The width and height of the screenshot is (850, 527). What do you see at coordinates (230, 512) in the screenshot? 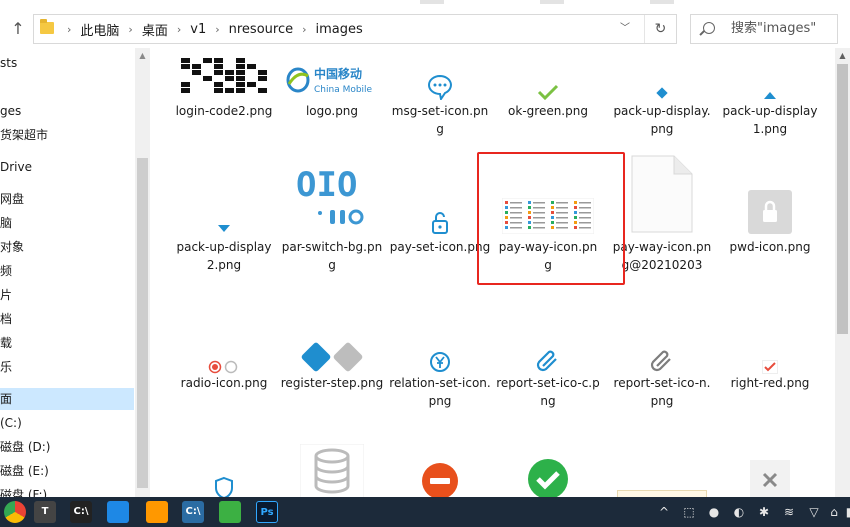
I see `wechat-icon` at bounding box center [230, 512].